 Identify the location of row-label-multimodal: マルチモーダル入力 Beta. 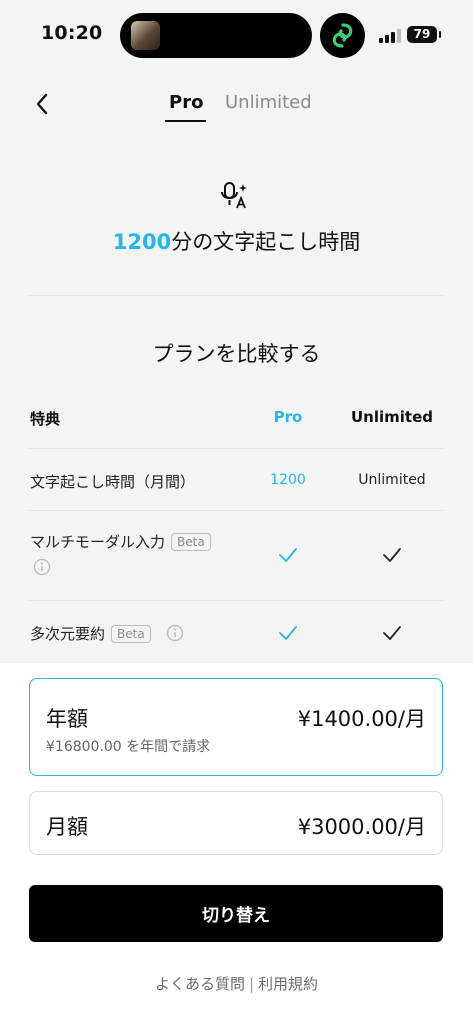
(120, 541).